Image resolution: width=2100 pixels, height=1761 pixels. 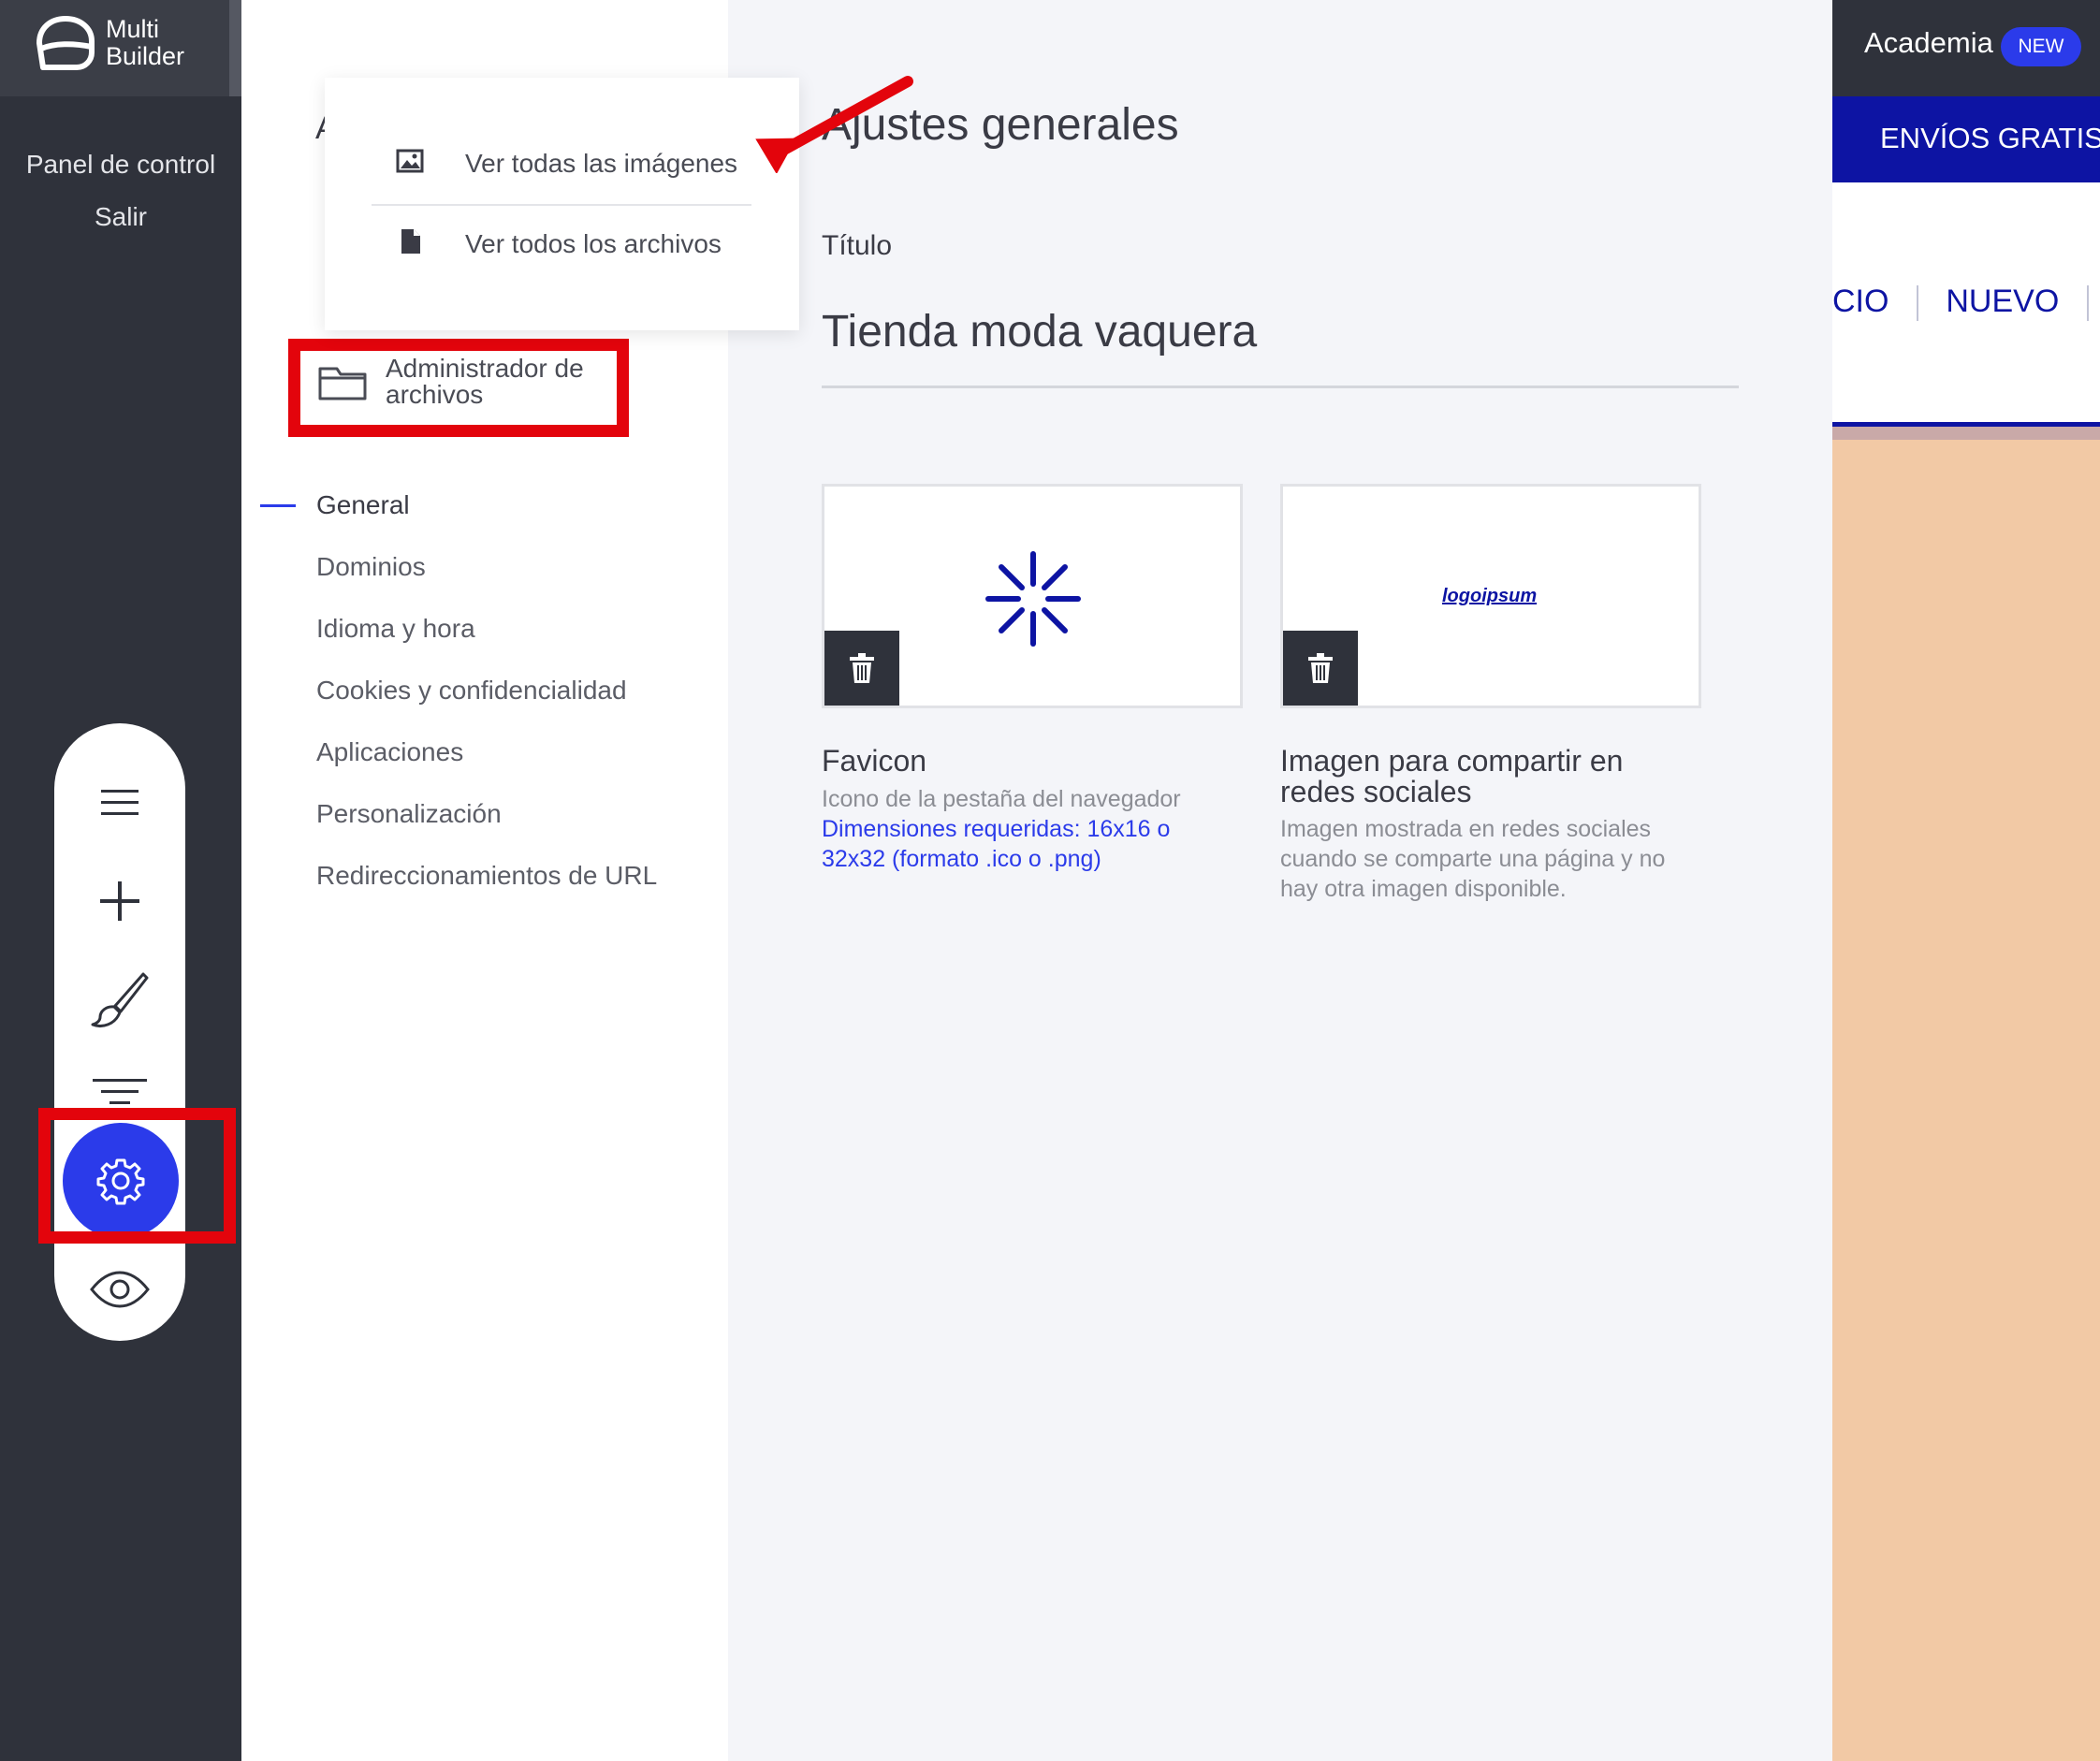 I want to click on preview-nav: CIO NUEVO CA, so click(x=1966, y=302).